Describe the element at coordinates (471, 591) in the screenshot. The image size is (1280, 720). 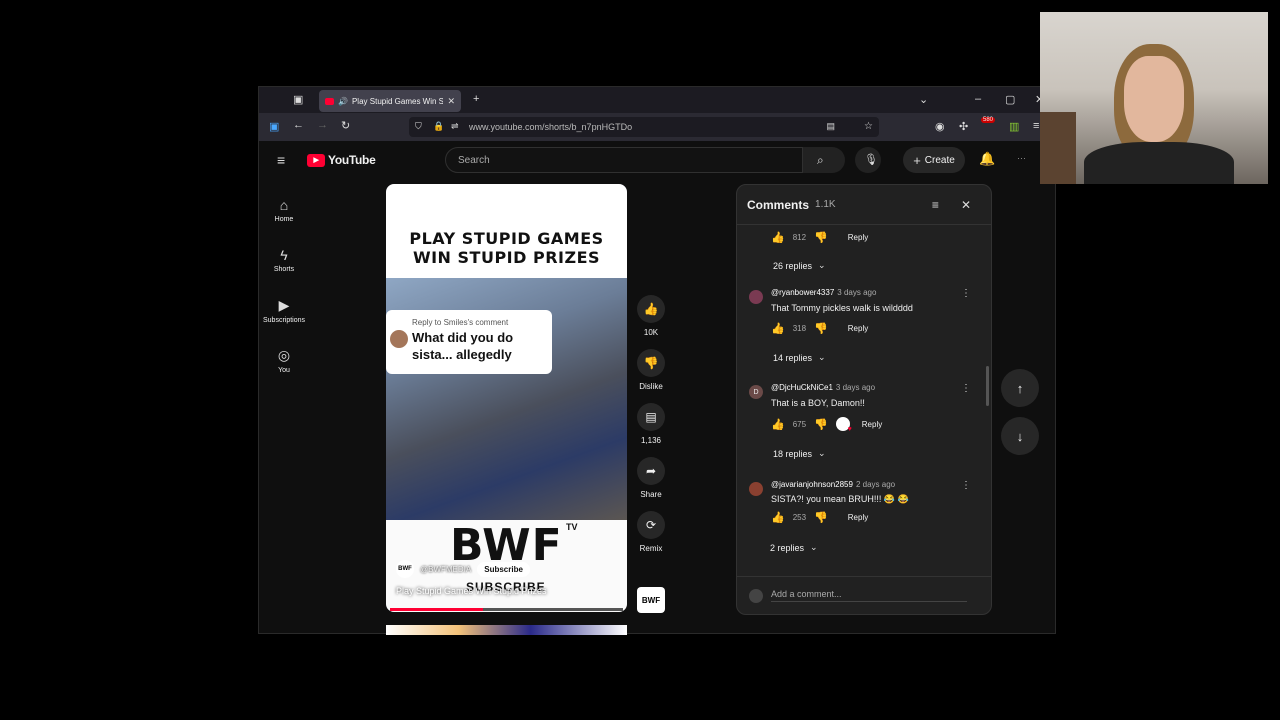
I see `short-title: Play Stupid Games Win Stupid Prizes` at that location.